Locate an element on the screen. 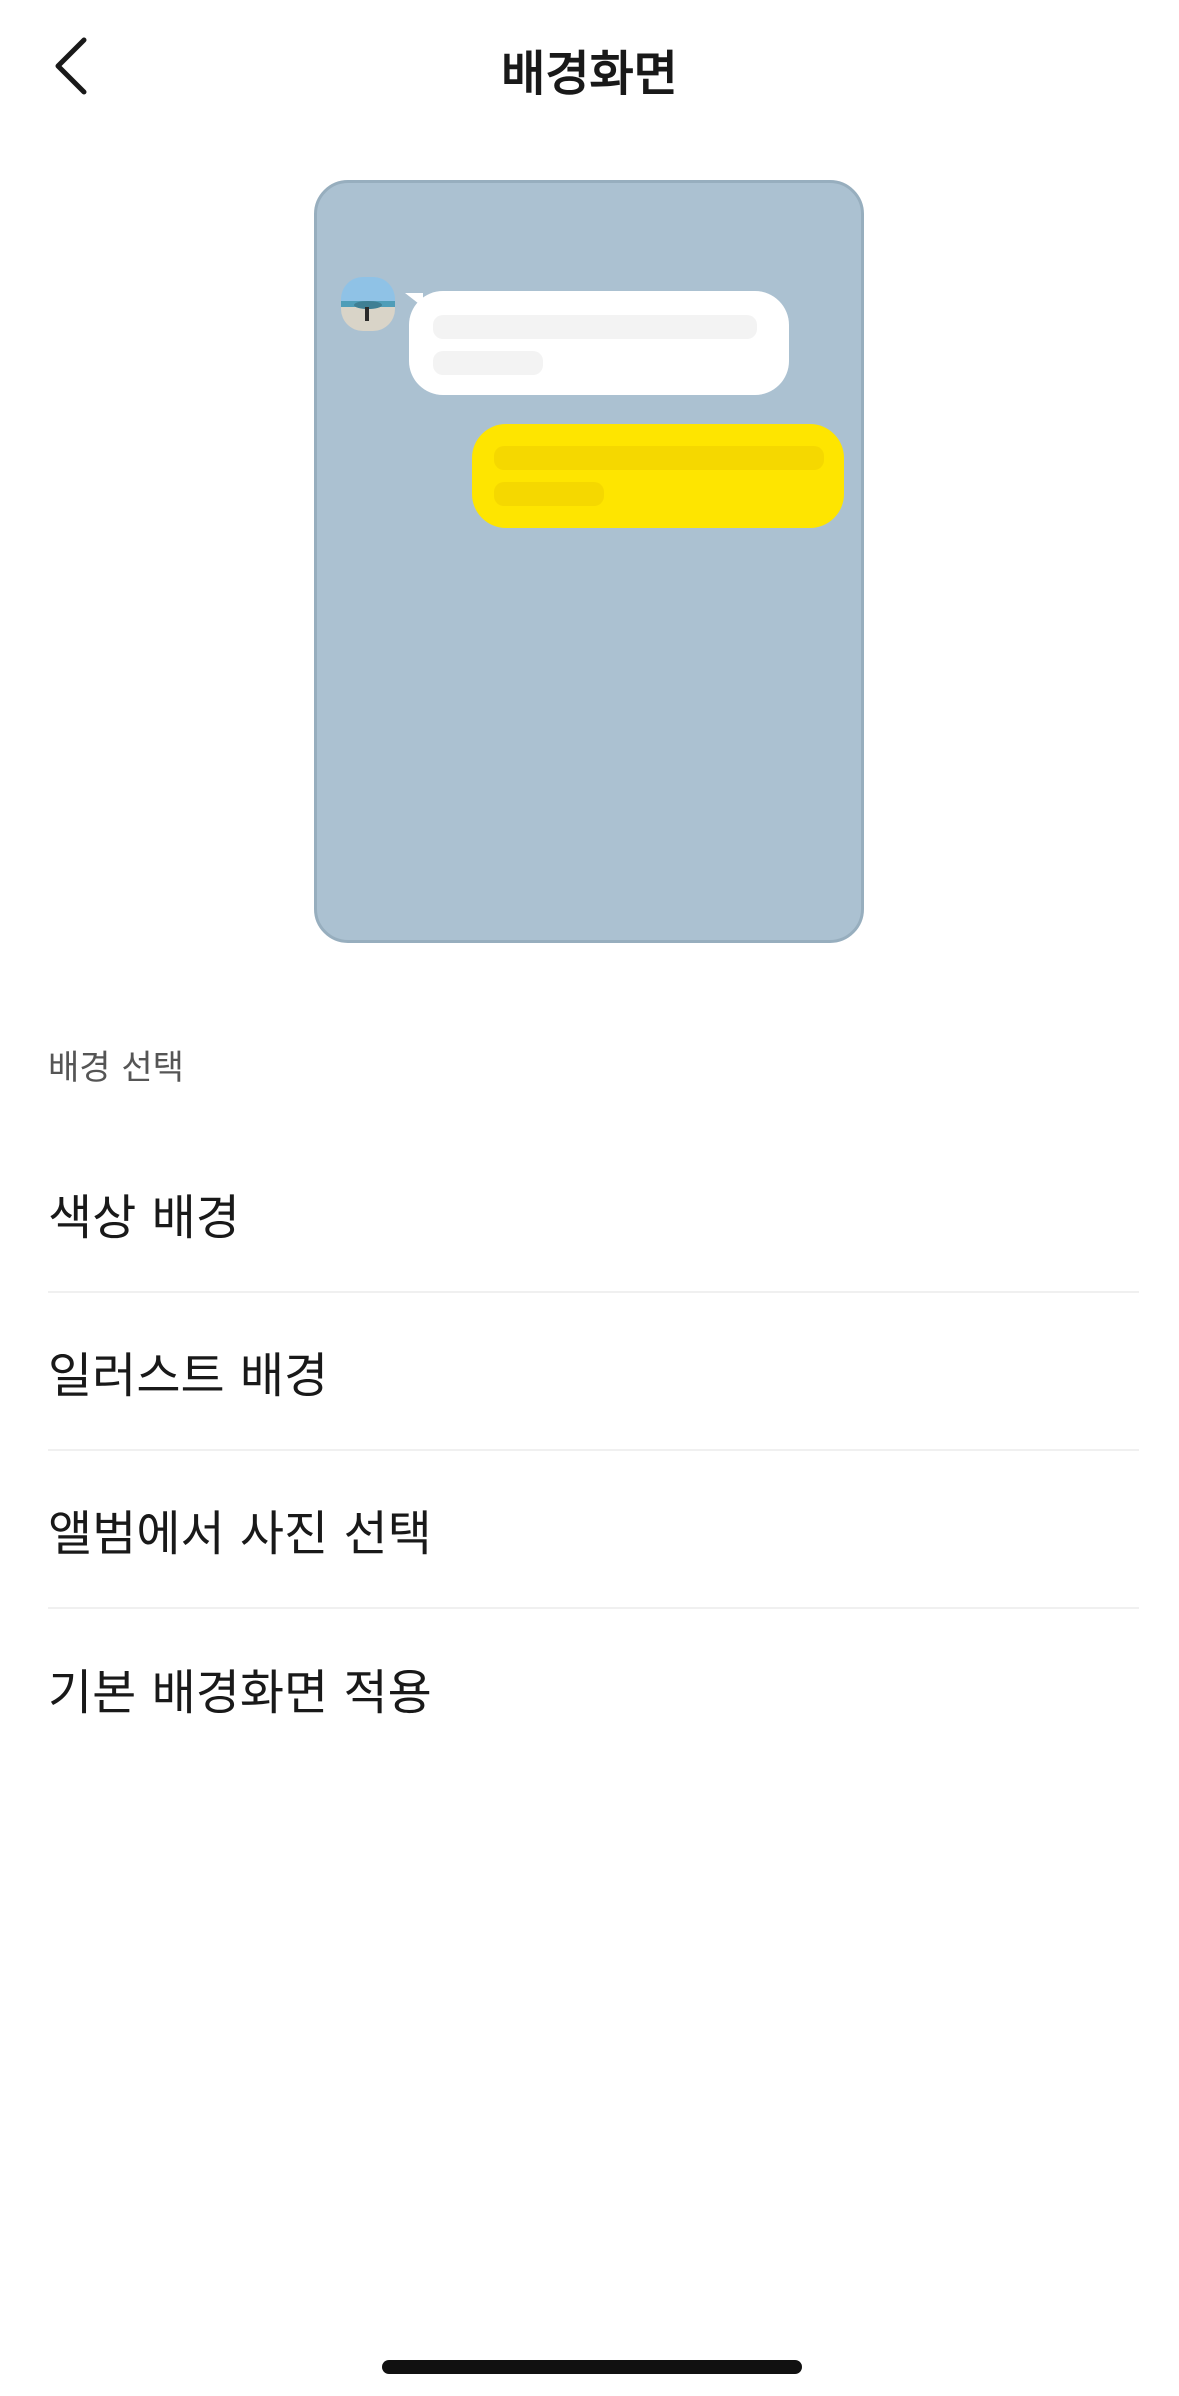  received-message-bubble is located at coordinates (599, 343).